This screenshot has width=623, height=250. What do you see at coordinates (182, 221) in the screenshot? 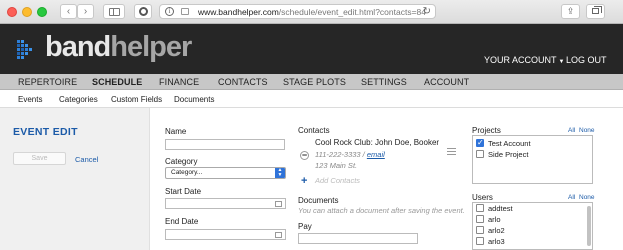
I see `end-date-label: End Date` at bounding box center [182, 221].